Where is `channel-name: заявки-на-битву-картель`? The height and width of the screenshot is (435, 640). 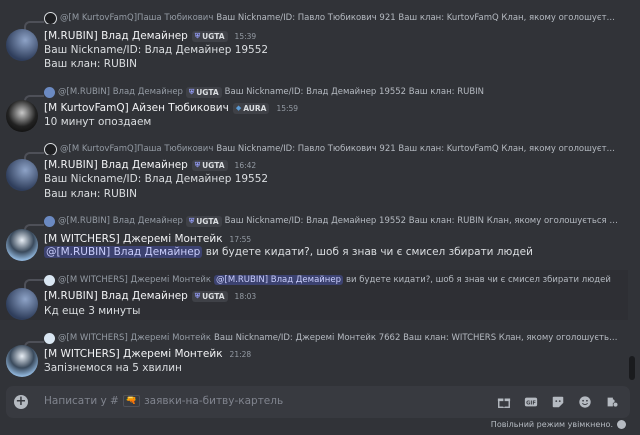
channel-name: заявки-на-битву-картель is located at coordinates (214, 401).